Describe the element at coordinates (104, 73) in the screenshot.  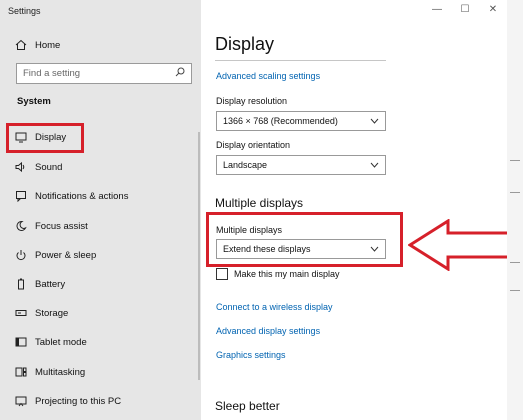
I see `search-input: Find a setting` at that location.